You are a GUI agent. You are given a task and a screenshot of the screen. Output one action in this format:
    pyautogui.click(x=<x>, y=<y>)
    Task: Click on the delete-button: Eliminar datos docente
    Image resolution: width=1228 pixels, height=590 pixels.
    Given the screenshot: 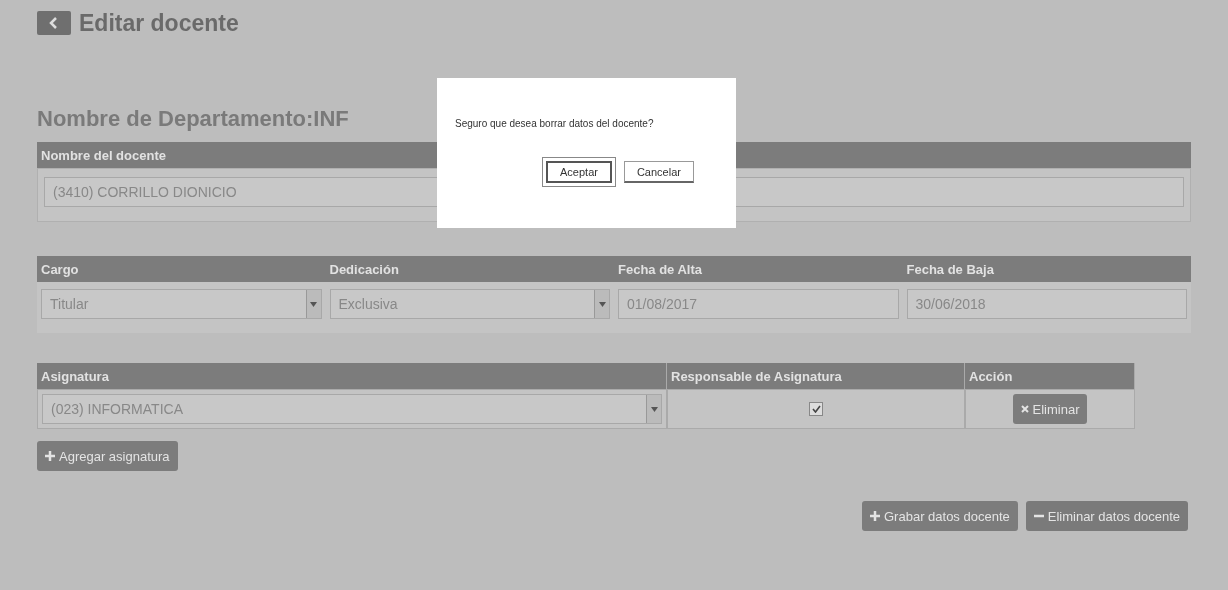 What is the action you would take?
    pyautogui.click(x=1106, y=516)
    